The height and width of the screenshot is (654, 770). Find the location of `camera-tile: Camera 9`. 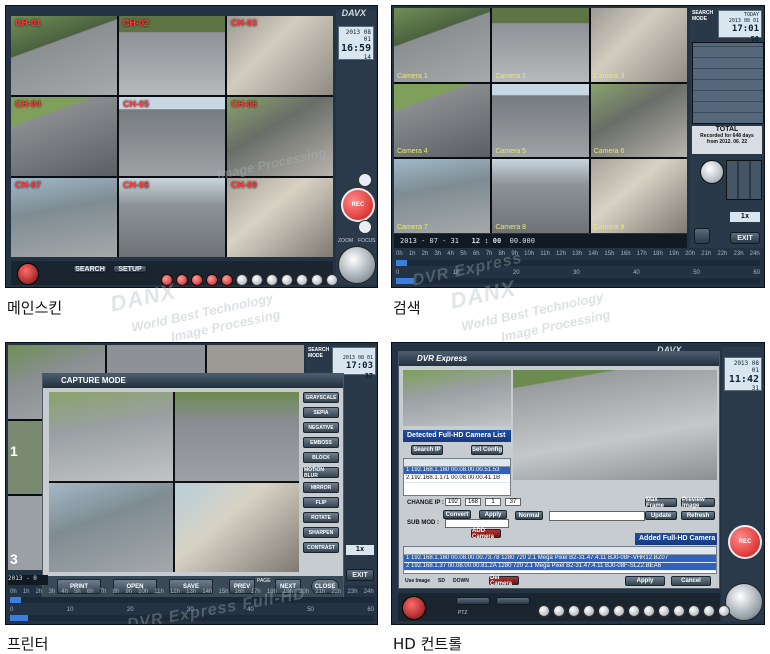

camera-tile: Camera 9 is located at coordinates (638, 196).